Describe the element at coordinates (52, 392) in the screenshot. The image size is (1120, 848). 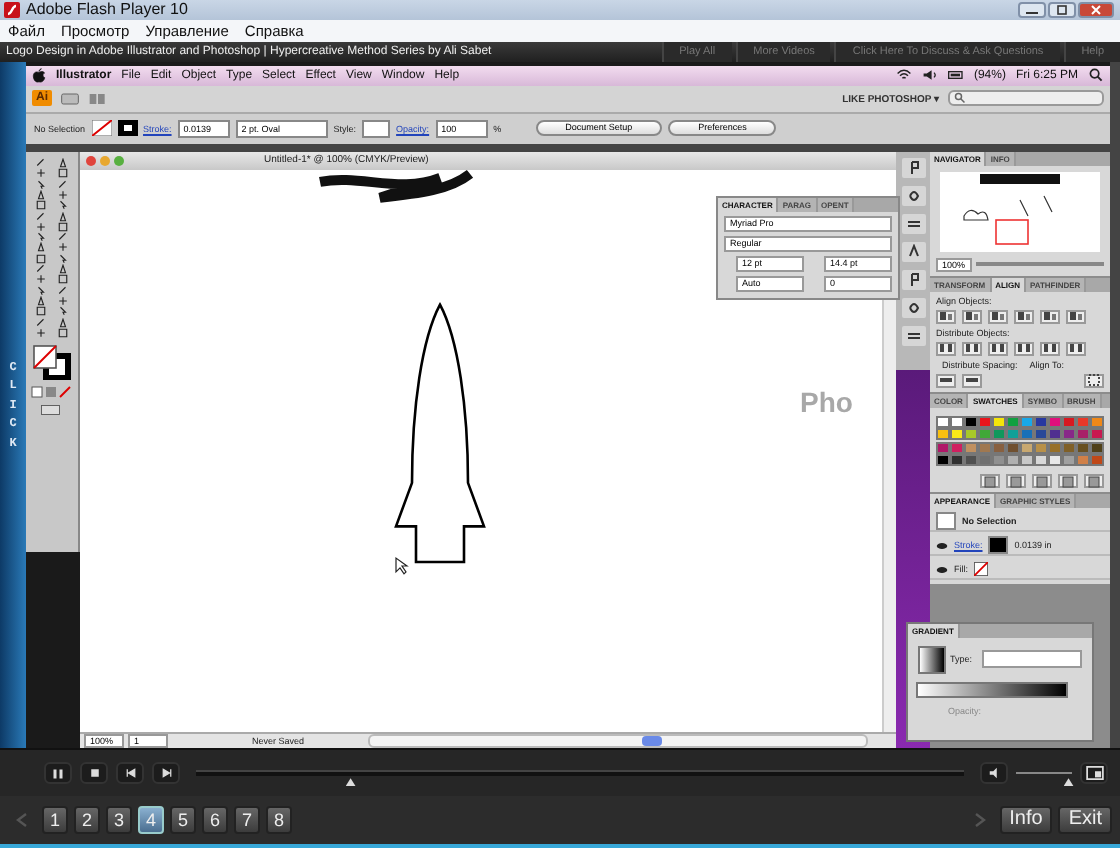
I see `drawing-modes-icon` at that location.